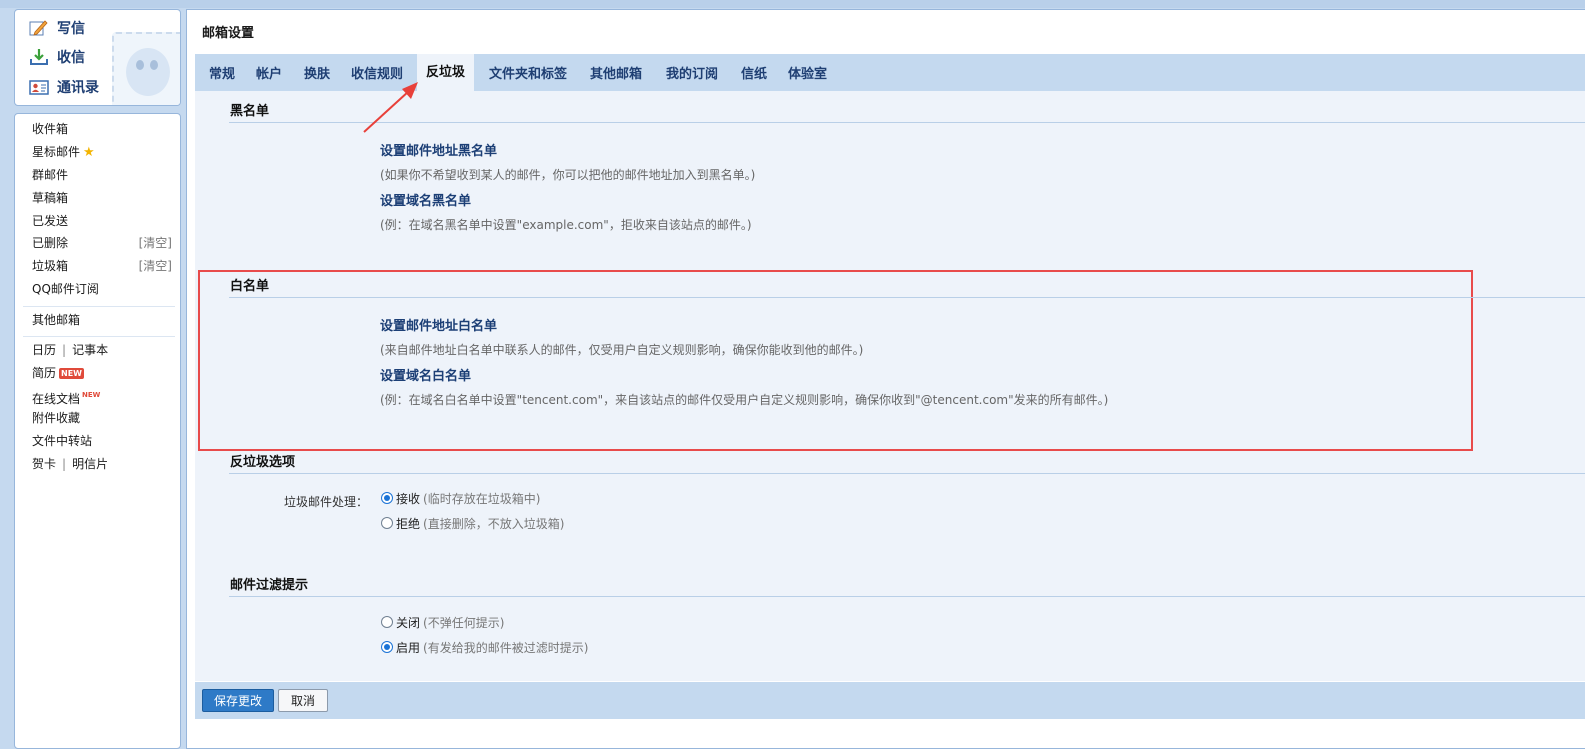 The height and width of the screenshot is (749, 1585). Describe the element at coordinates (58, 373) in the screenshot. I see `resume-link: 简历 NEW` at that location.